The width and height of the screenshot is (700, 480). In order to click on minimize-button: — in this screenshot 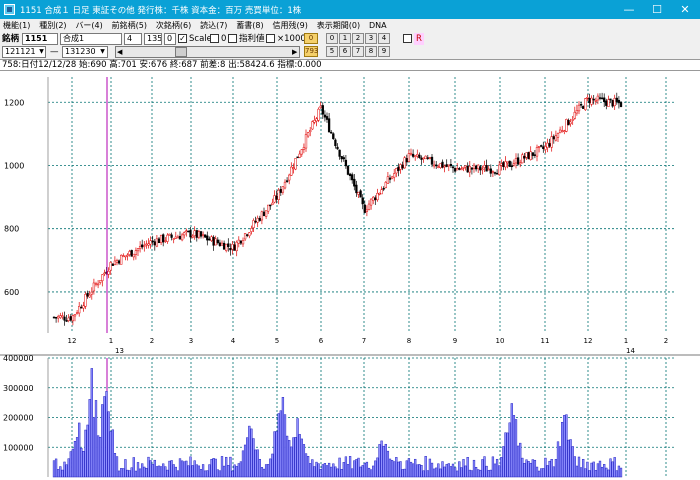, I will do `click(629, 9)`.